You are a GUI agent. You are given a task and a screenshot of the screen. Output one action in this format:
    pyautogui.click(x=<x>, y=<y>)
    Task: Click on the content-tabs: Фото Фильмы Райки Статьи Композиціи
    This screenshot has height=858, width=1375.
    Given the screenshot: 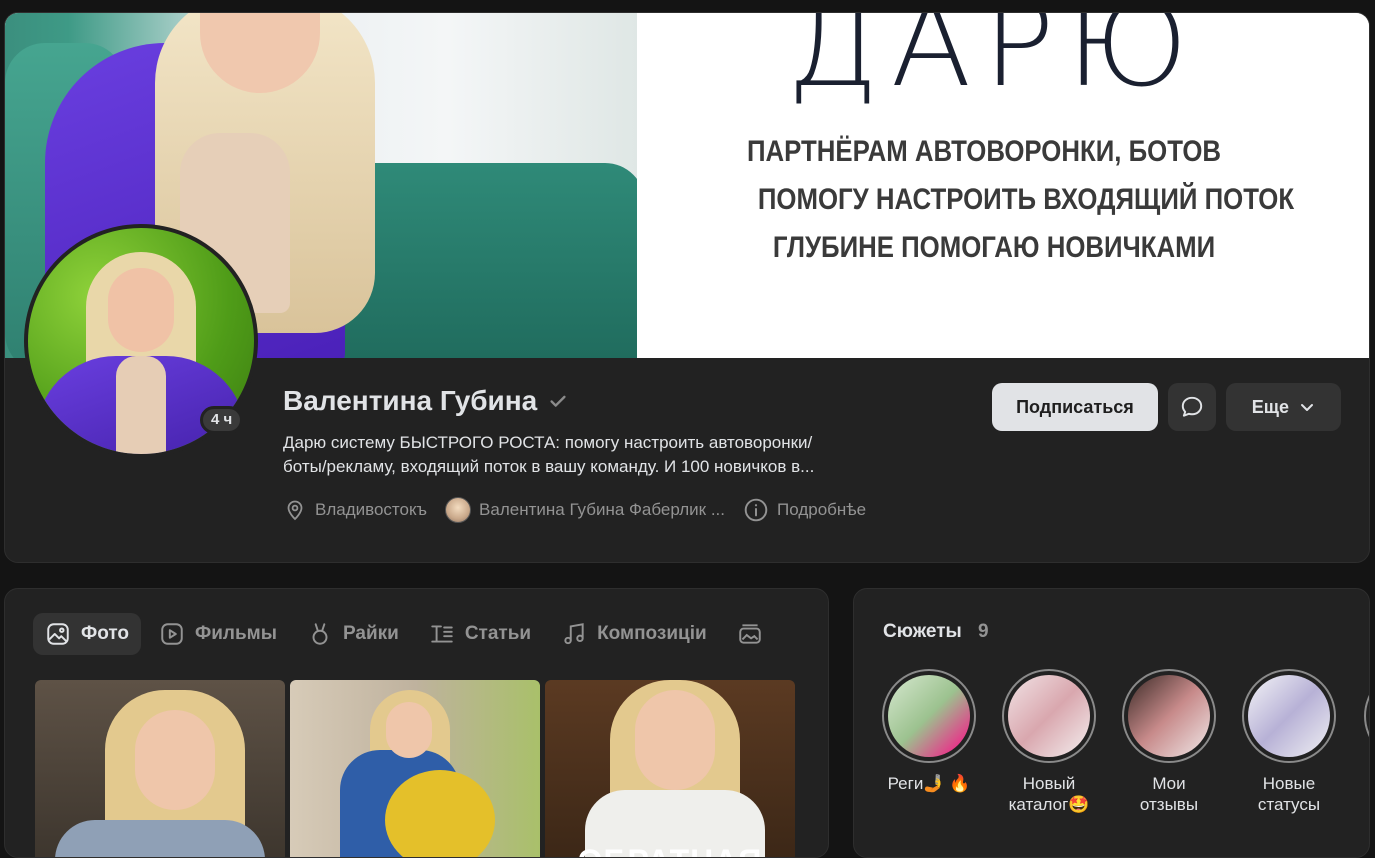 What is the action you would take?
    pyautogui.click(x=404, y=634)
    